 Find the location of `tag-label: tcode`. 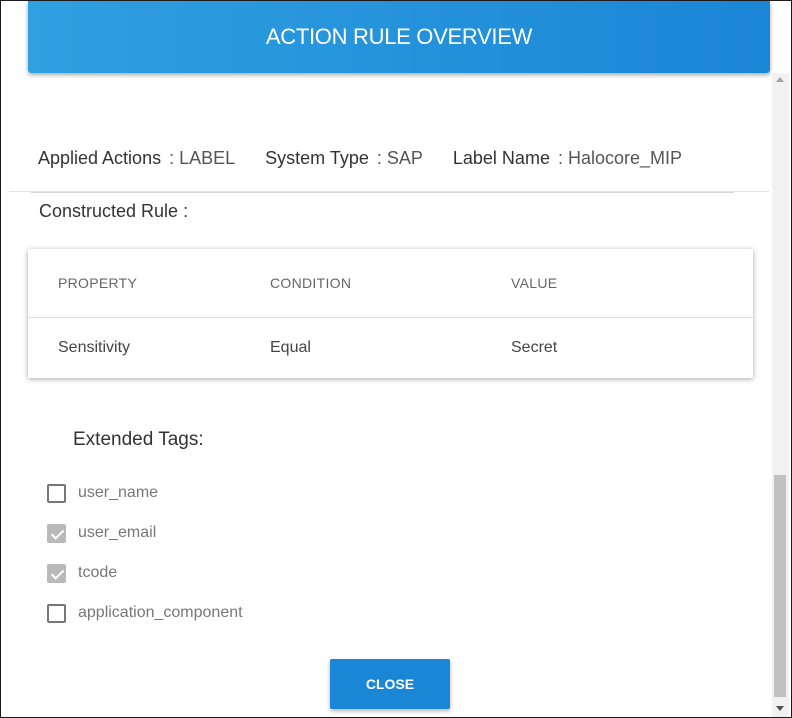

tag-label: tcode is located at coordinates (98, 572).